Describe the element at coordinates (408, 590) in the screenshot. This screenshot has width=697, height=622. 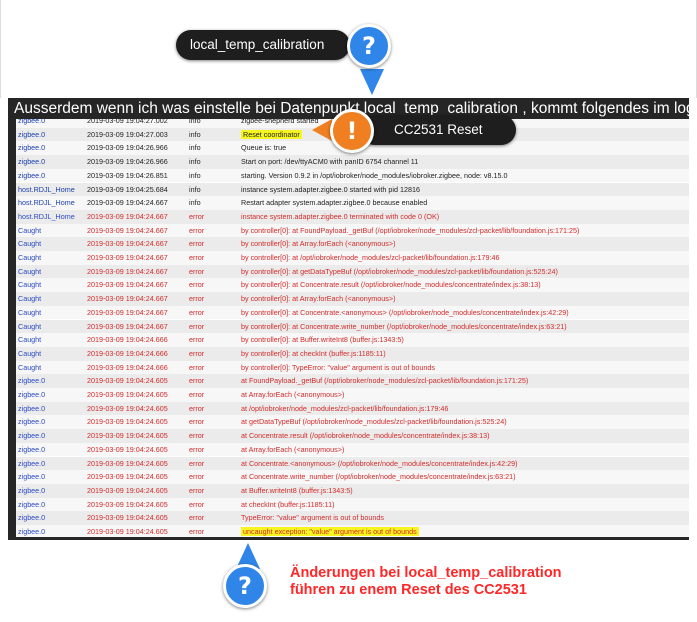
I see `caption-line-2: führen zu enem Reset des CC2531` at that location.